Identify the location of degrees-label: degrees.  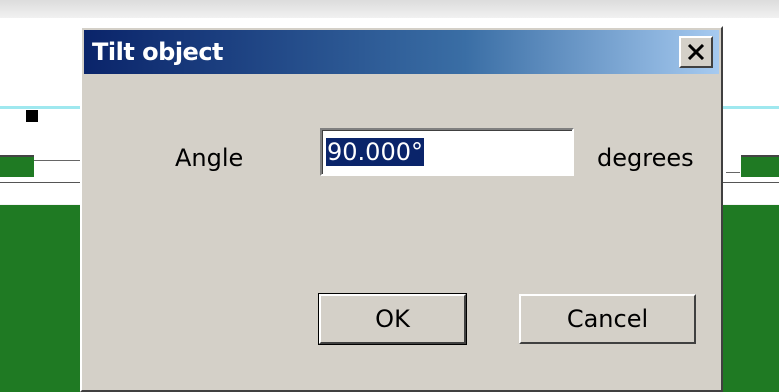
(645, 158).